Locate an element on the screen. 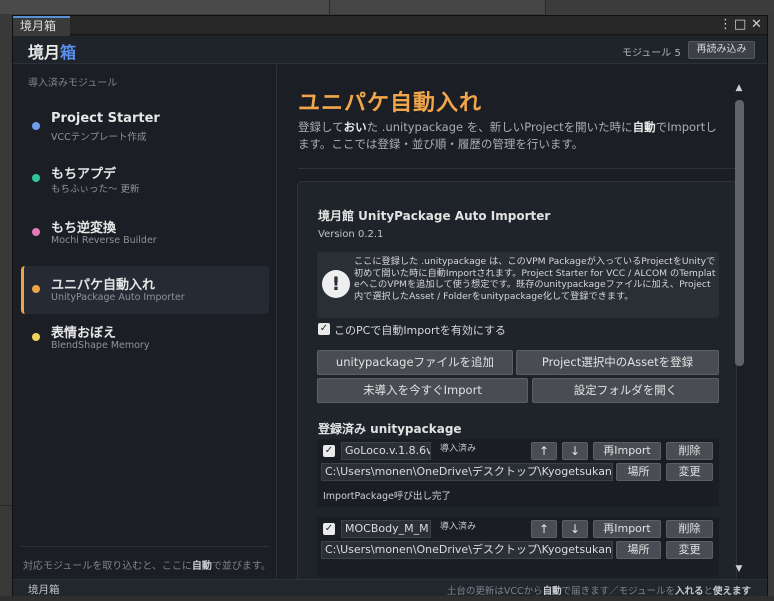 Image resolution: width=774 pixels, height=601 pixels. sidebar-item-project-starter: Project Starter VCCテンプレート作成 is located at coordinates (145, 127).